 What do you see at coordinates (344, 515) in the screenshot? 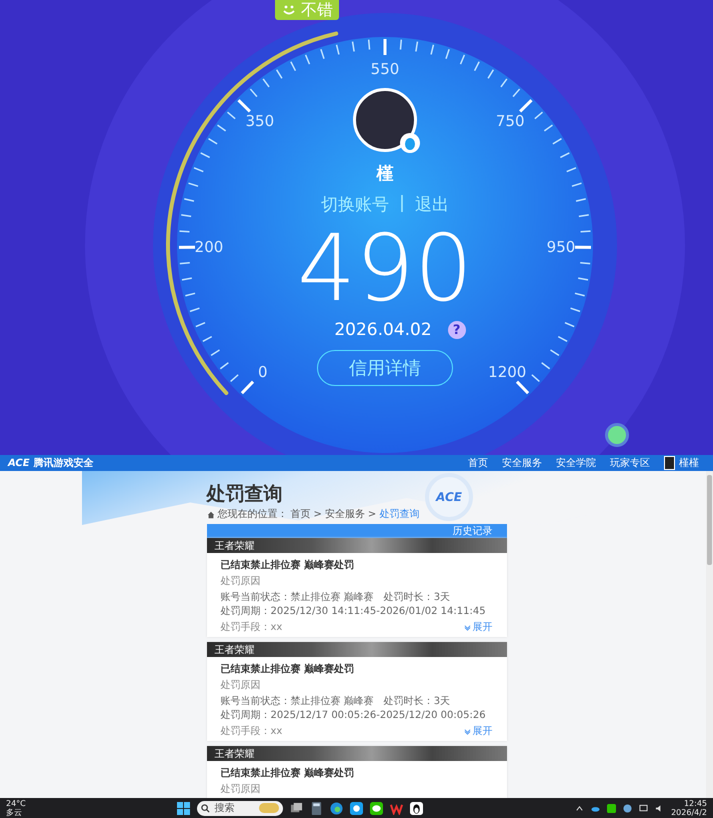
I see `breadcrumb-link: 安全服务` at bounding box center [344, 515].